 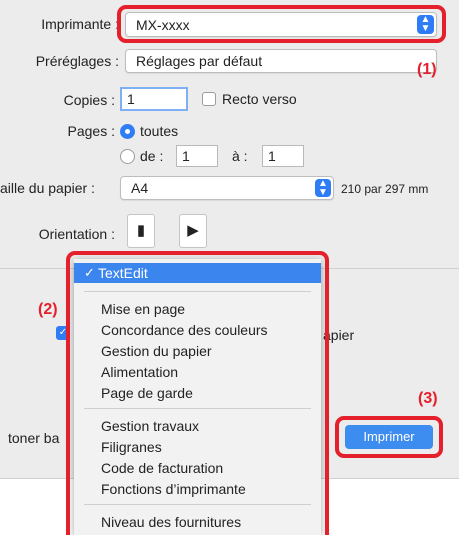 What do you see at coordinates (154, 99) in the screenshot?
I see `copies-input: 1` at bounding box center [154, 99].